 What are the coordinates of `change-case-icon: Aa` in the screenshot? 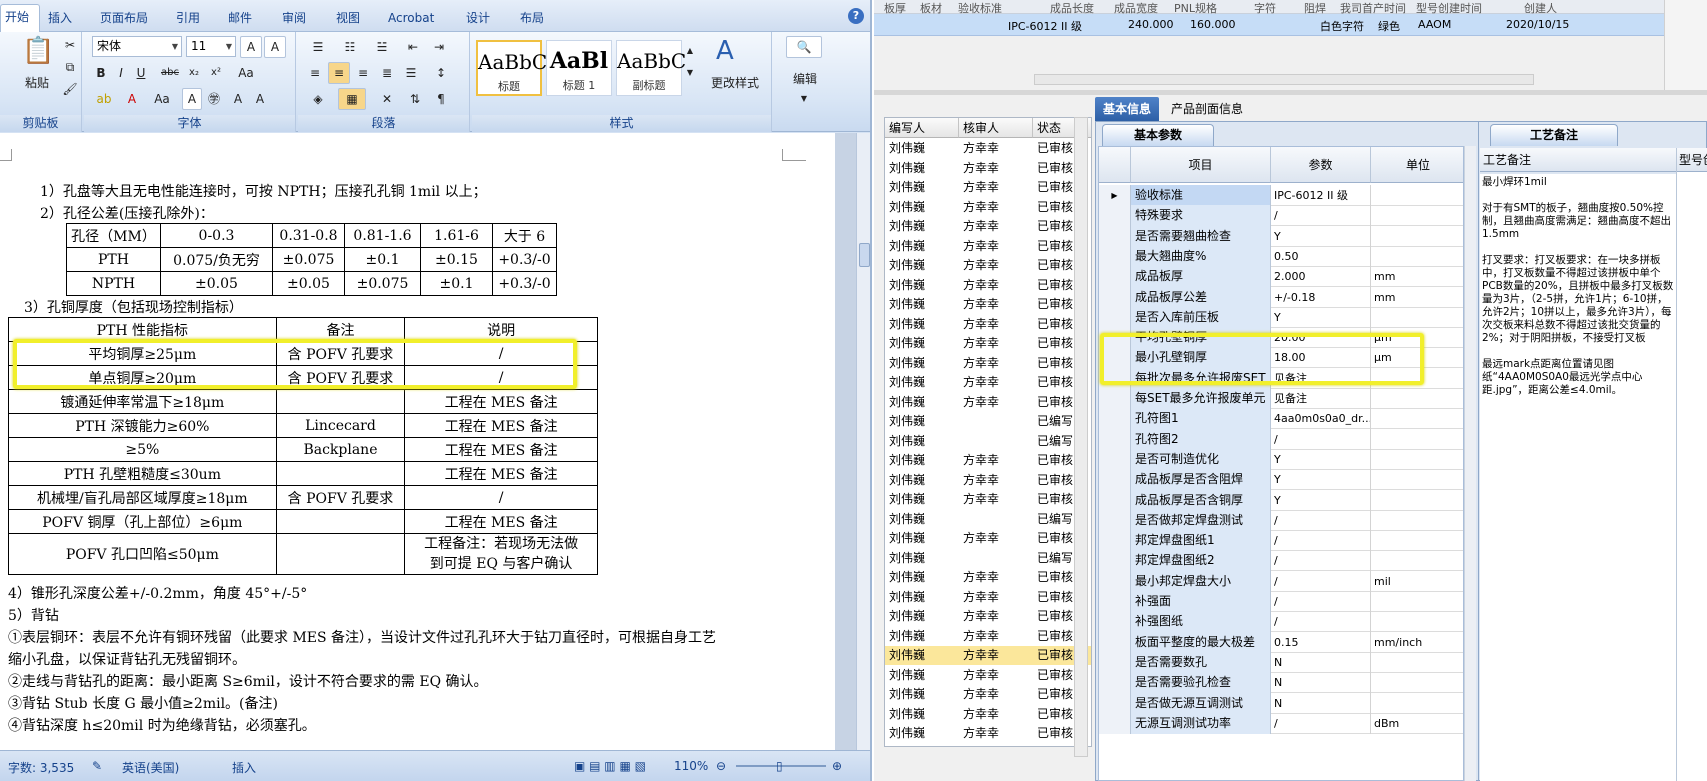 It's located at (246, 73).